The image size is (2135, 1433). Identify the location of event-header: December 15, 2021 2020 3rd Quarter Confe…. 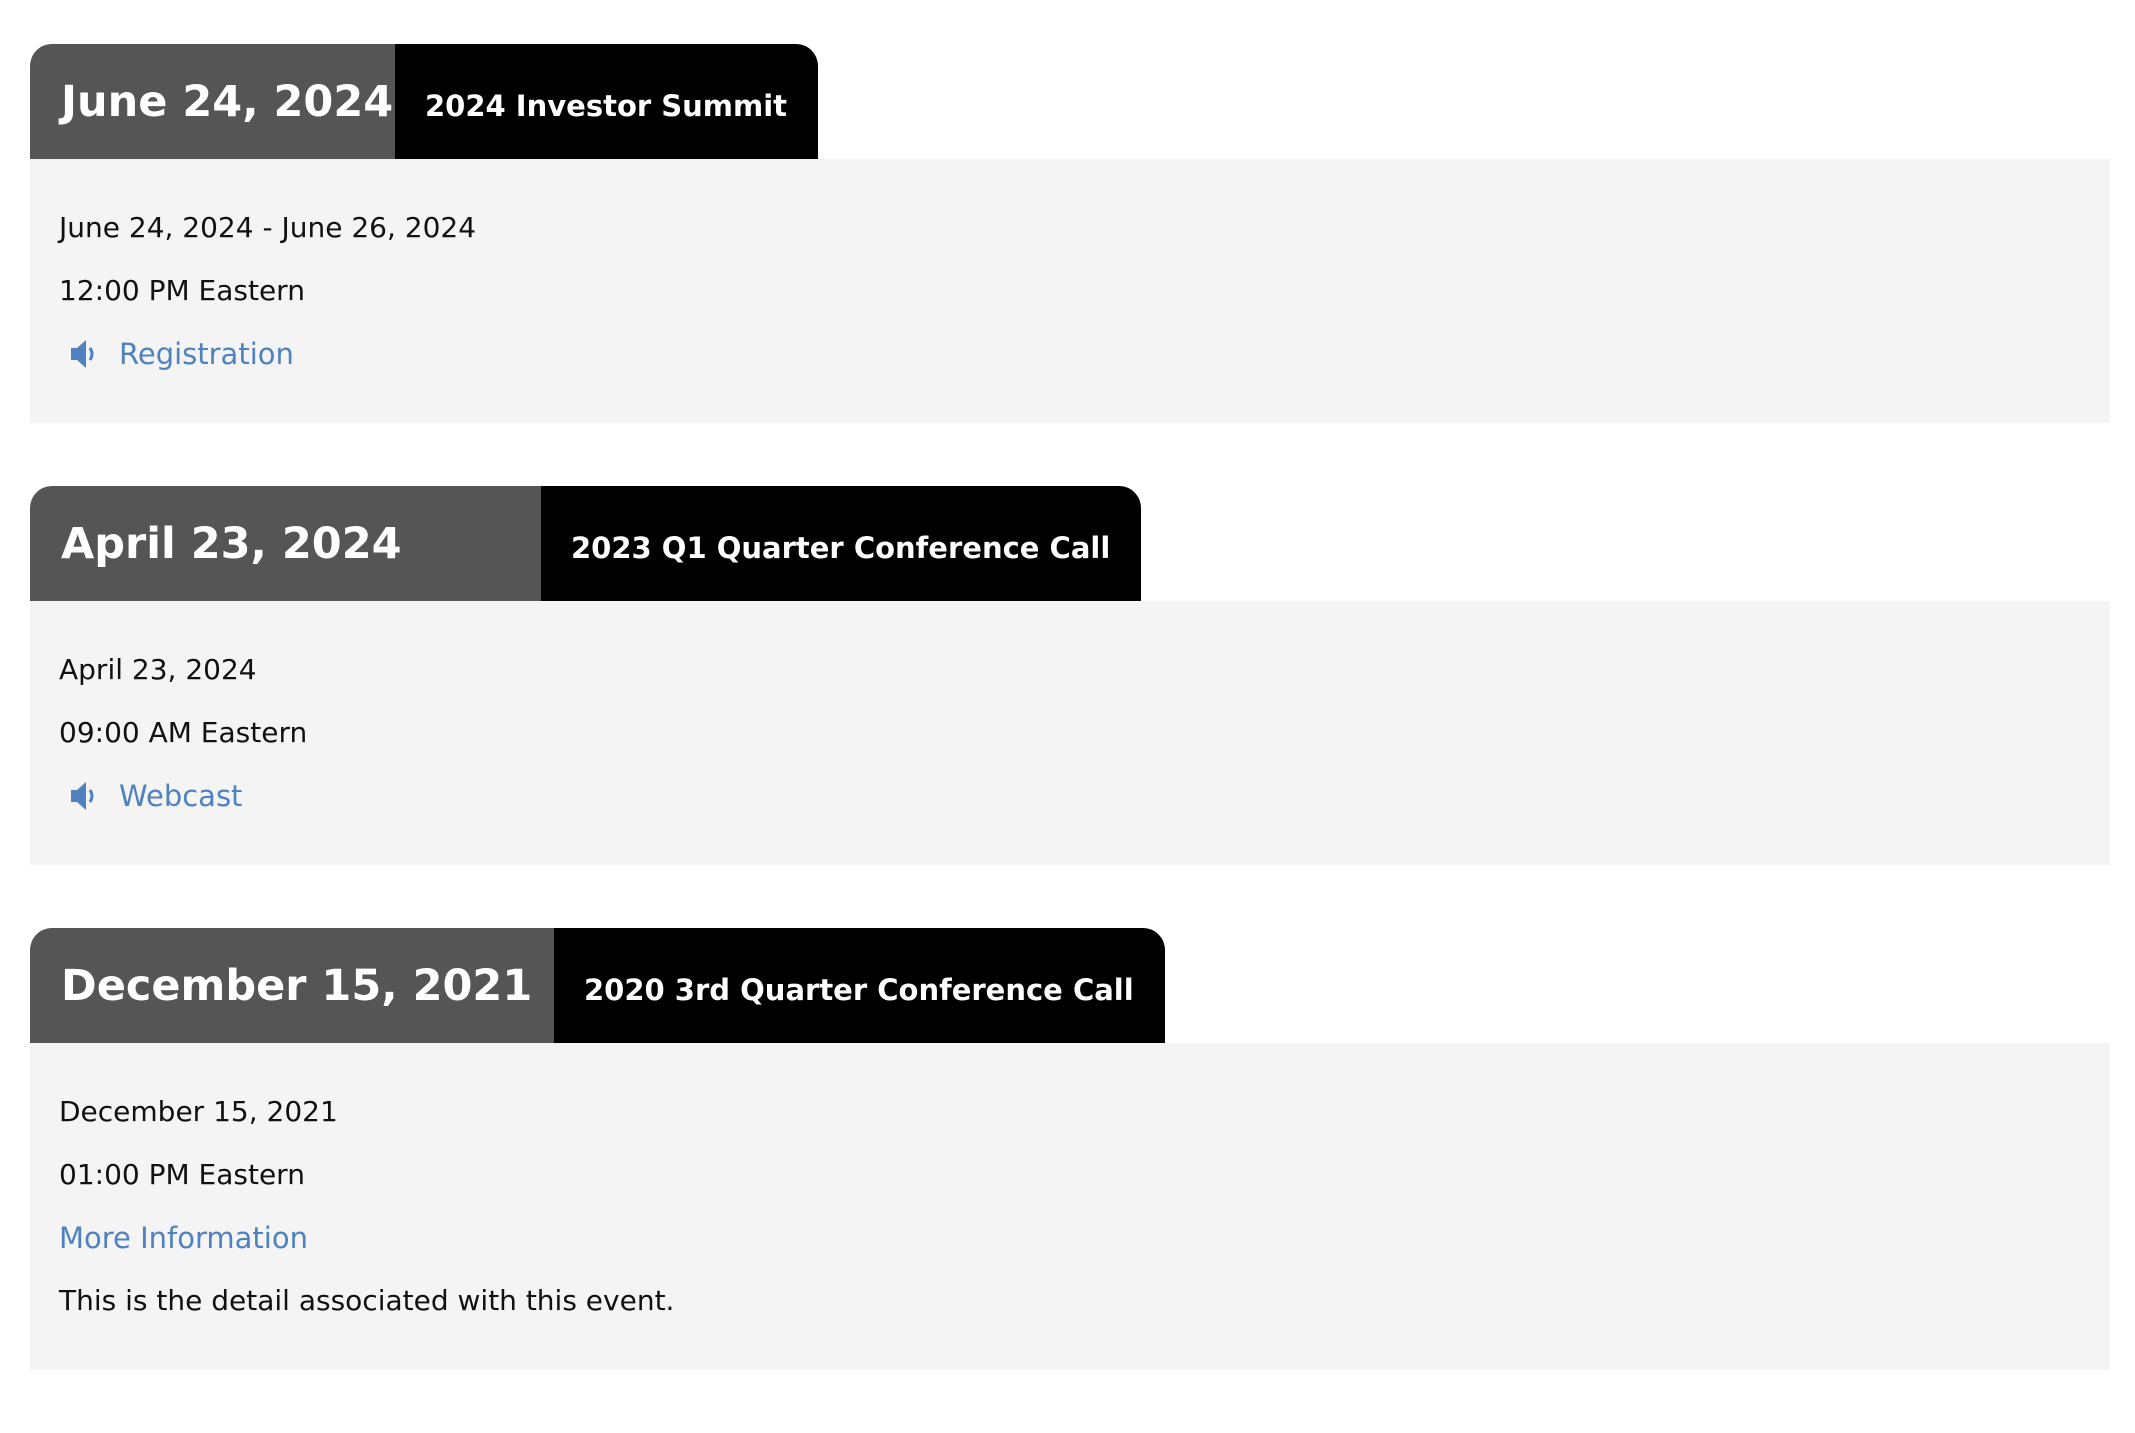
(1070, 985).